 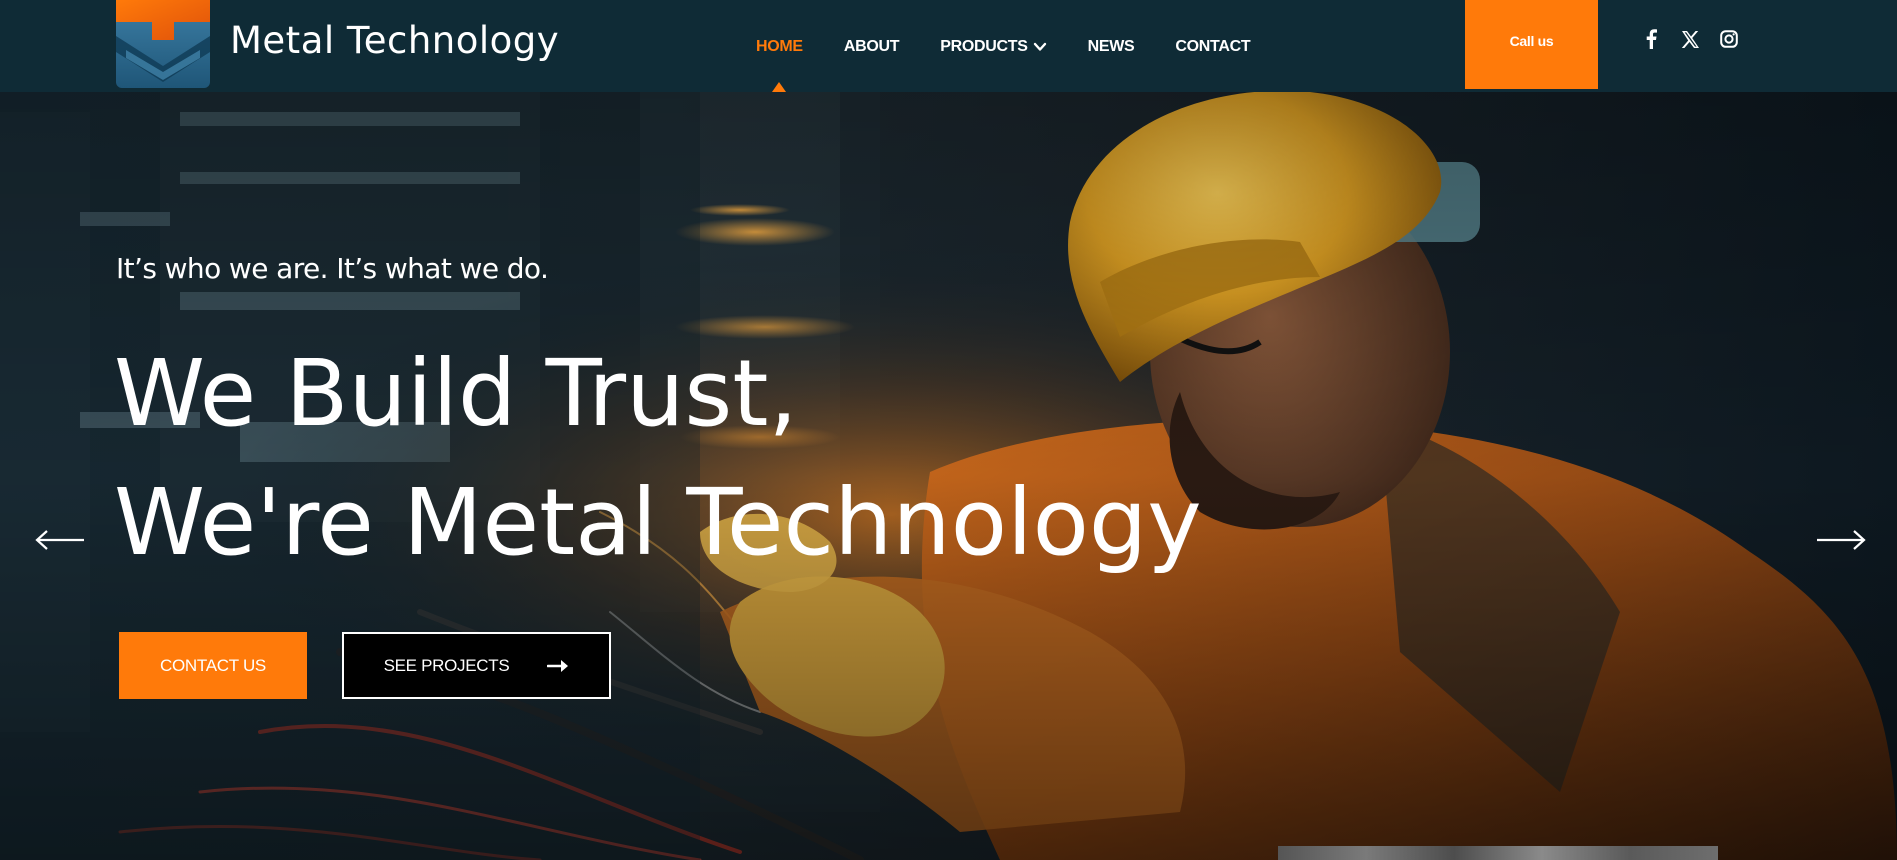 I want to click on nav-contact-label: CONTACT, so click(x=1213, y=46).